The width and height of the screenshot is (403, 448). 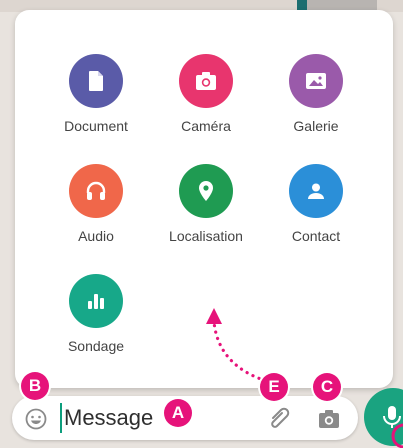 What do you see at coordinates (316, 236) in the screenshot?
I see `attach-label-contact: Contact` at bounding box center [316, 236].